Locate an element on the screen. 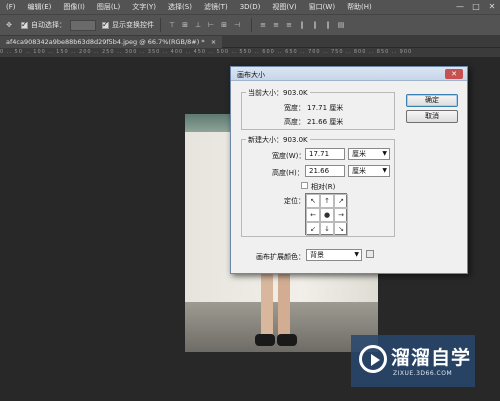 The width and height of the screenshot is (500, 401). height-label: 高度(H)： is located at coordinates (288, 173).